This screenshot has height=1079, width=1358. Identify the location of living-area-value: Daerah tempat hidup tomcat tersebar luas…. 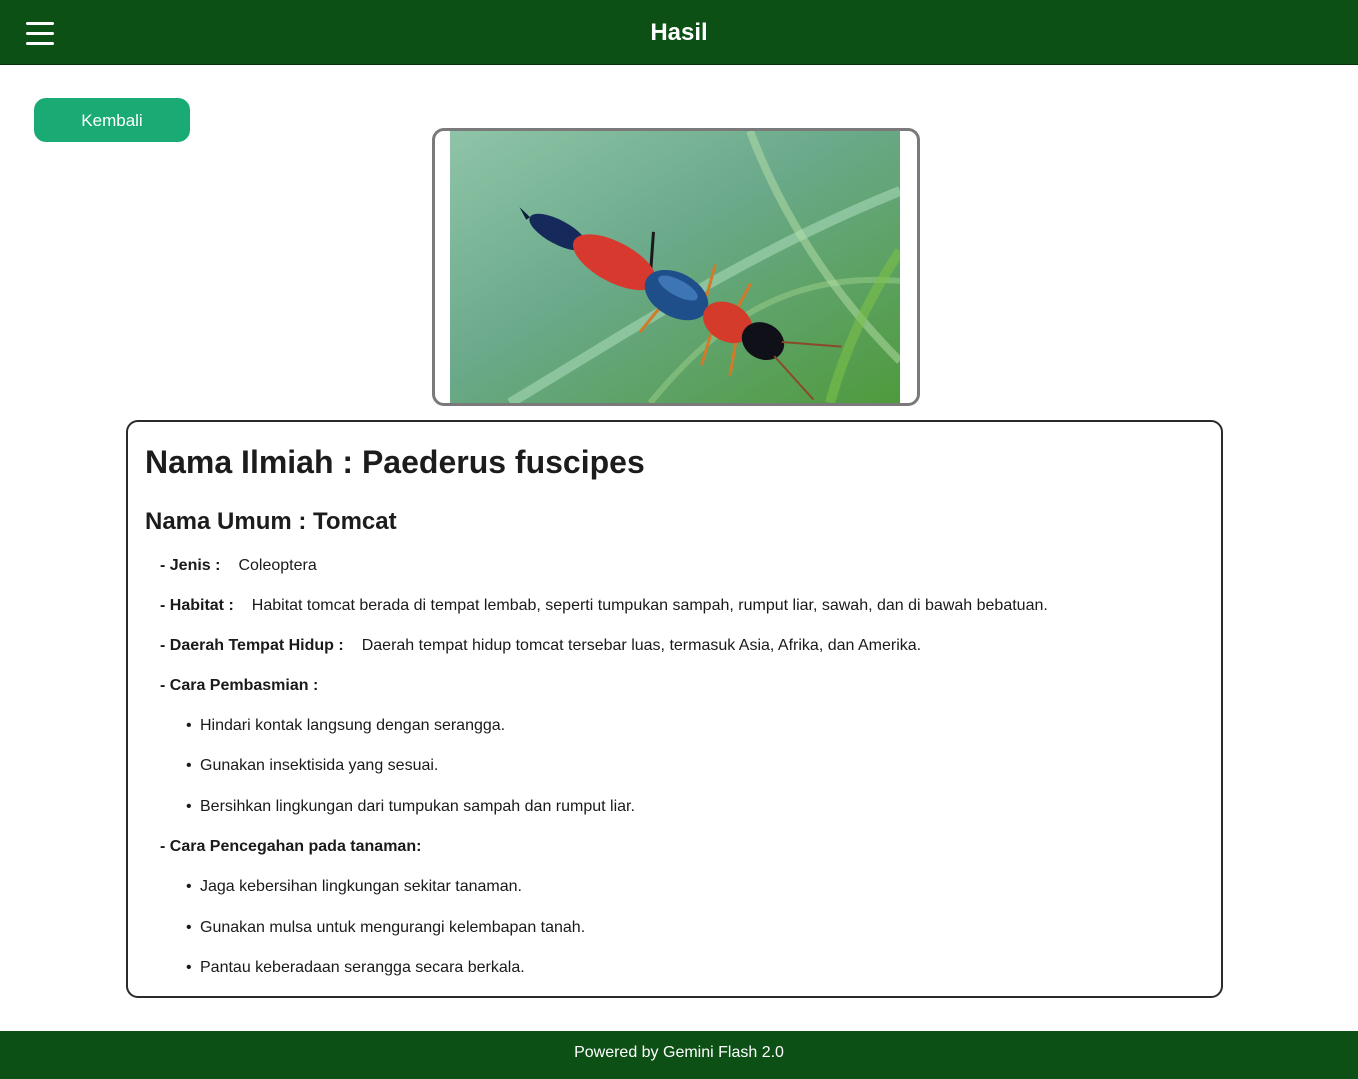
(641, 645).